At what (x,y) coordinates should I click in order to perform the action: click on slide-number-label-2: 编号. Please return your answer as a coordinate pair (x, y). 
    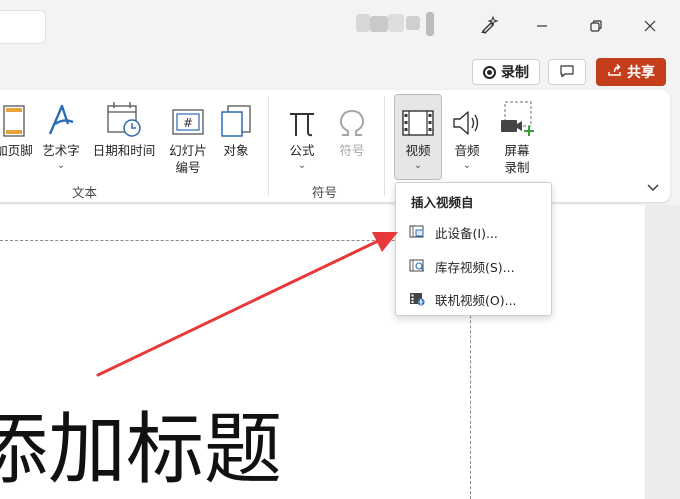
    Looking at the image, I should click on (188, 167).